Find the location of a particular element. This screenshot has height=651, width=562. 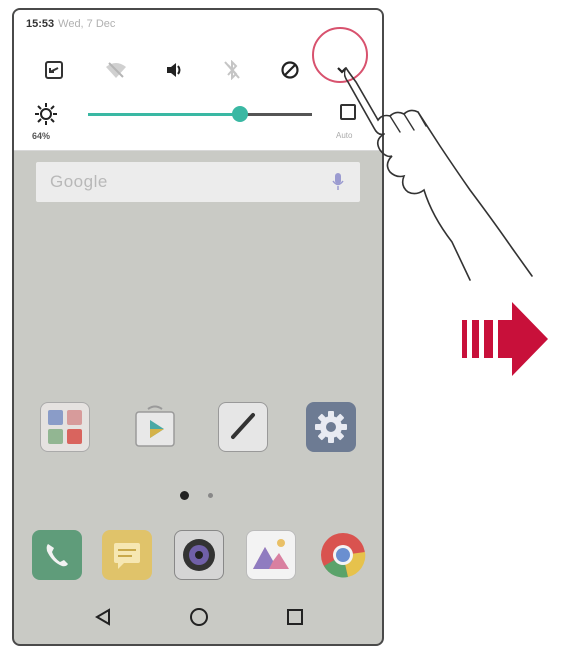

do-not-disturb-toggle is located at coordinates (290, 70).